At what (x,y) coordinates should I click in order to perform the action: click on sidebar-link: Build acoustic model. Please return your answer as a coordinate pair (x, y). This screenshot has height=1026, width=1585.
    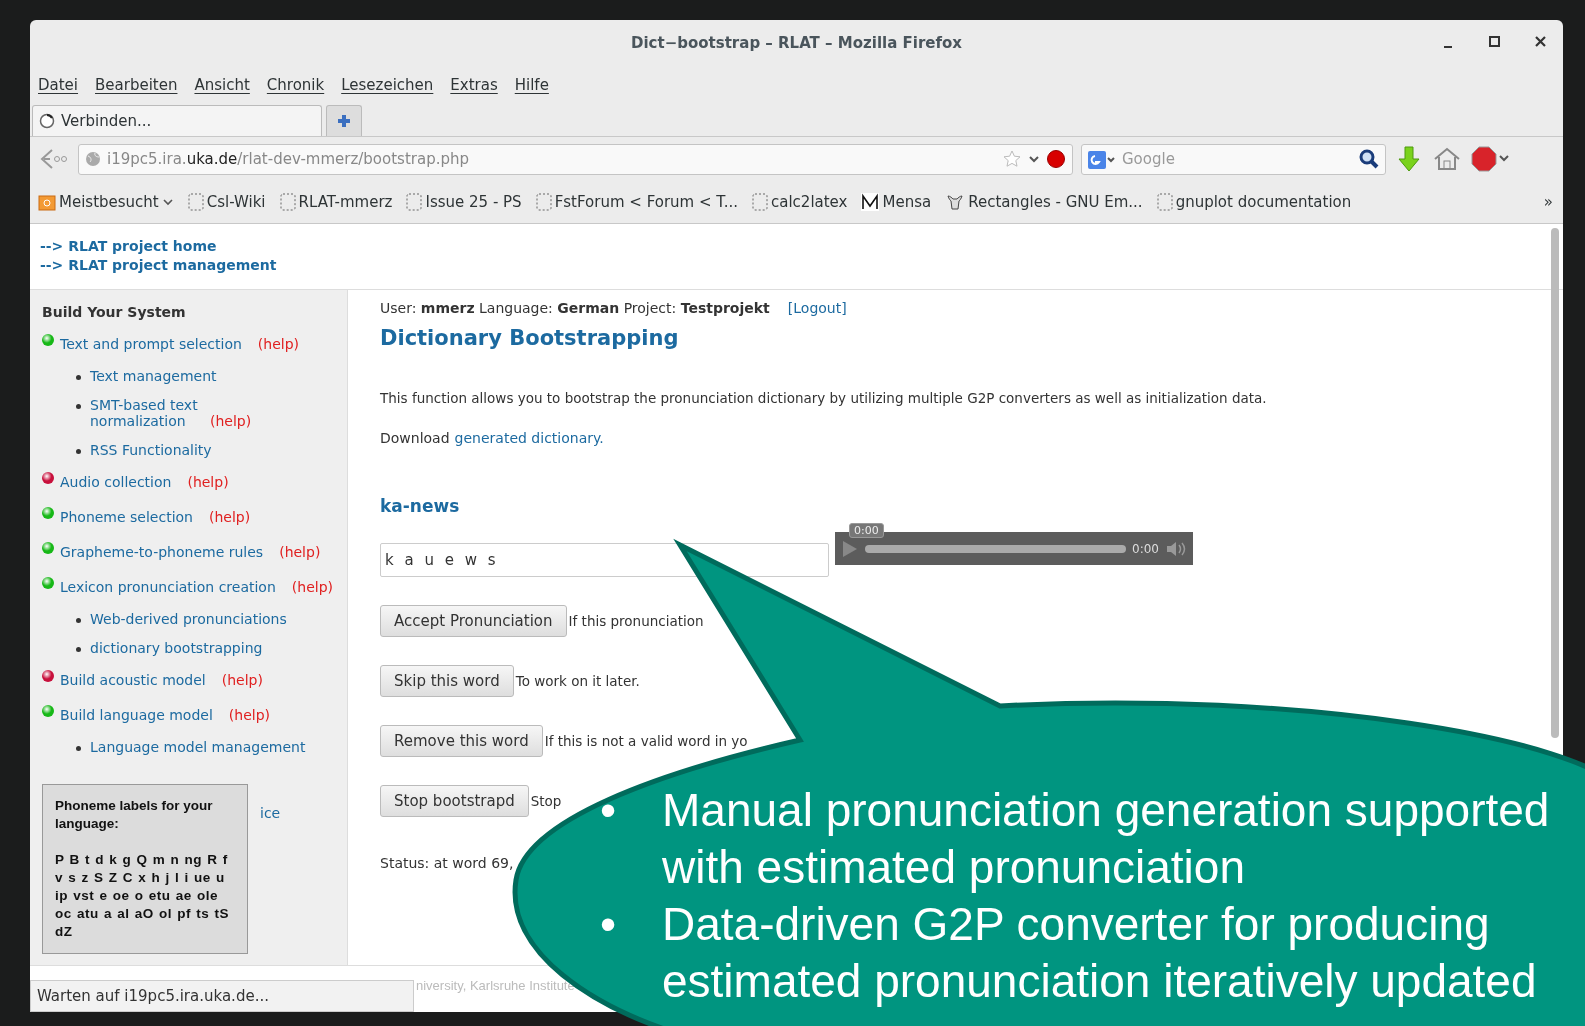
    Looking at the image, I should click on (133, 680).